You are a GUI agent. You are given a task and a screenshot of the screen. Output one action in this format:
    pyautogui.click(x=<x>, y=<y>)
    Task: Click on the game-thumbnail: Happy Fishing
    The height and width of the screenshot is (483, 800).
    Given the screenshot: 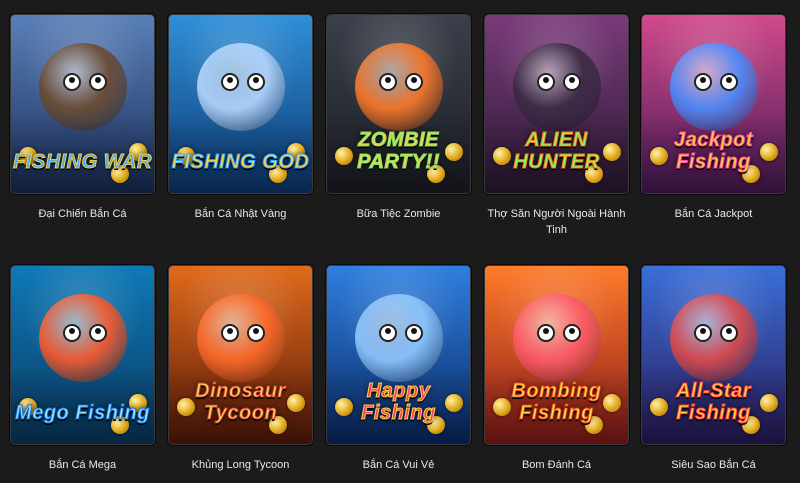 What is the action you would take?
    pyautogui.click(x=398, y=355)
    